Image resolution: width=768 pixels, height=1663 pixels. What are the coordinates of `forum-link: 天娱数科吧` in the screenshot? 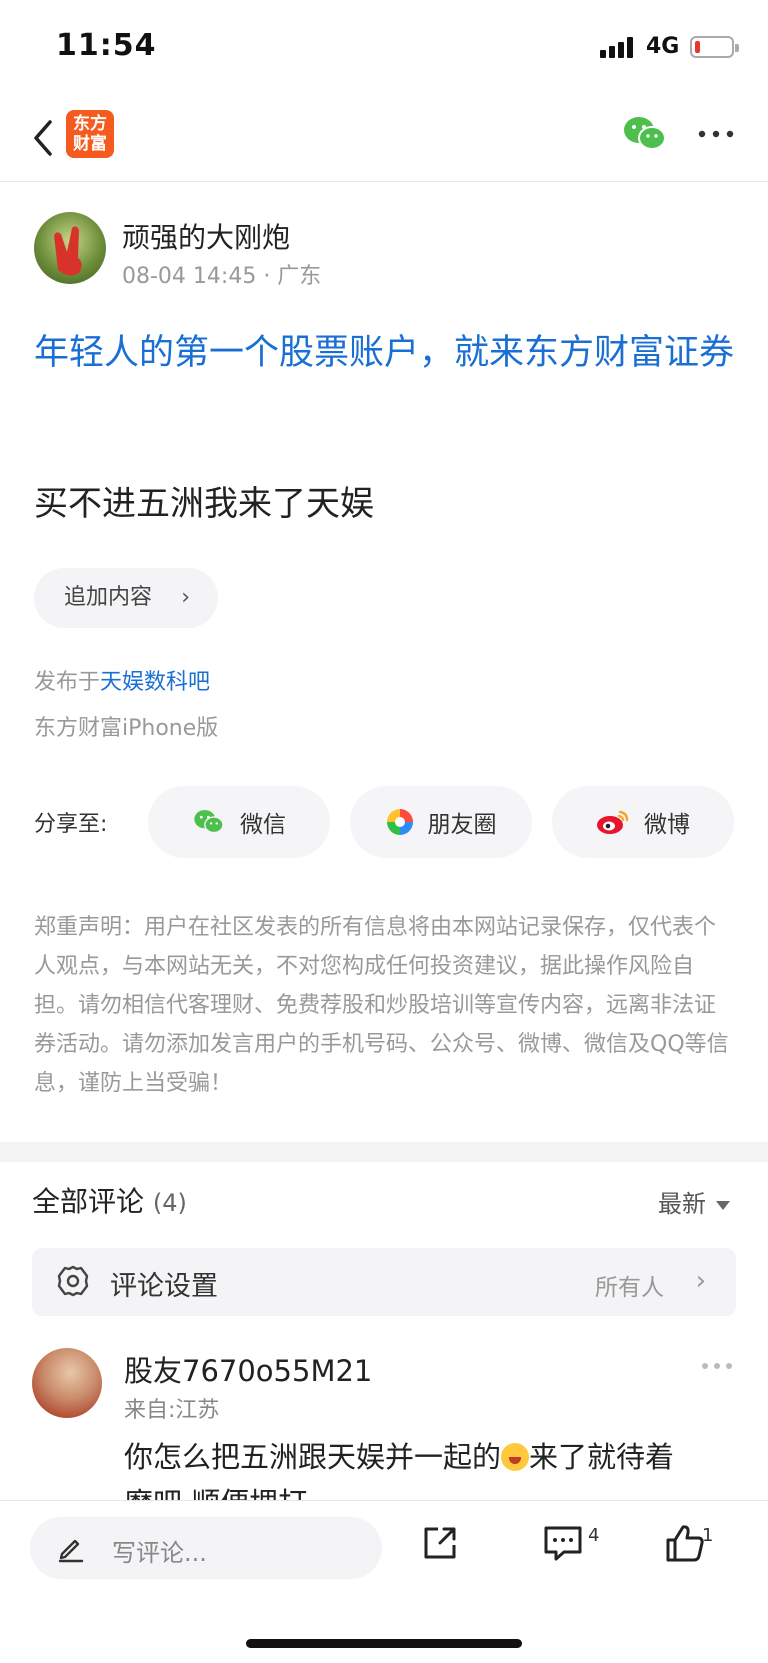 It's located at (155, 682).